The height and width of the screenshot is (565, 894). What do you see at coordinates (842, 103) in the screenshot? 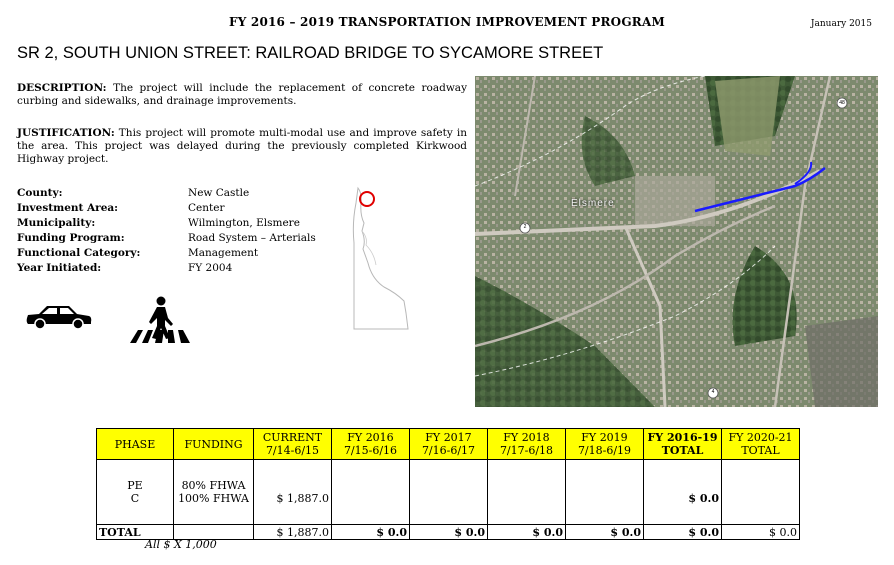
I see `route-shield-48: 48` at bounding box center [842, 103].